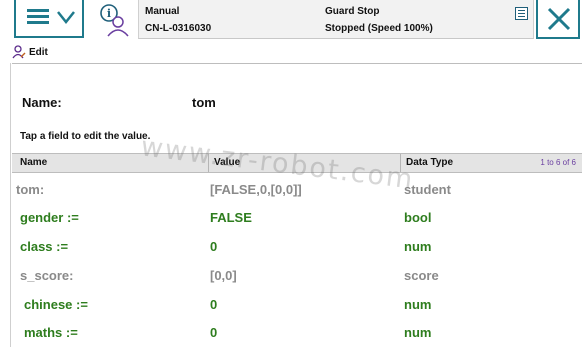  I want to click on controller-name: CN-L-0316030, so click(178, 28).